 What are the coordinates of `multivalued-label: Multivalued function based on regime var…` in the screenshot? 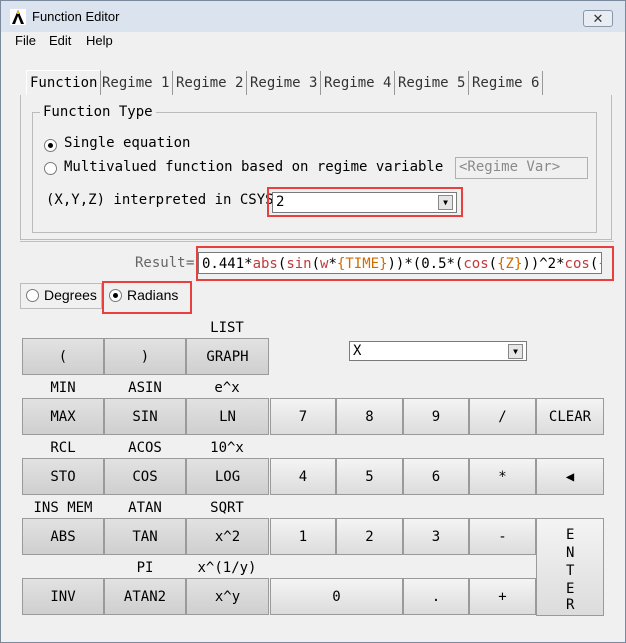 It's located at (254, 167).